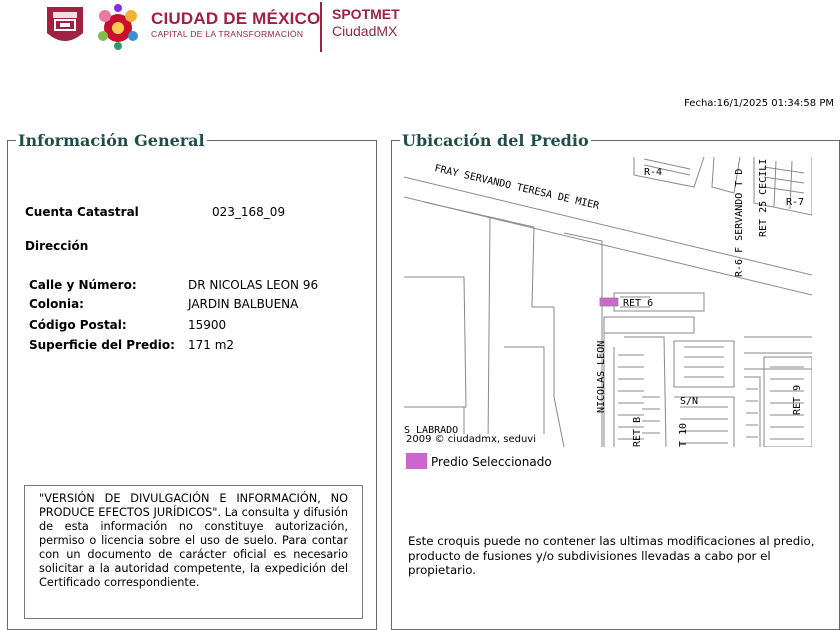  Describe the element at coordinates (763, 198) in the screenshot. I see `map-label-ret25: RET 25 CECILI` at that location.